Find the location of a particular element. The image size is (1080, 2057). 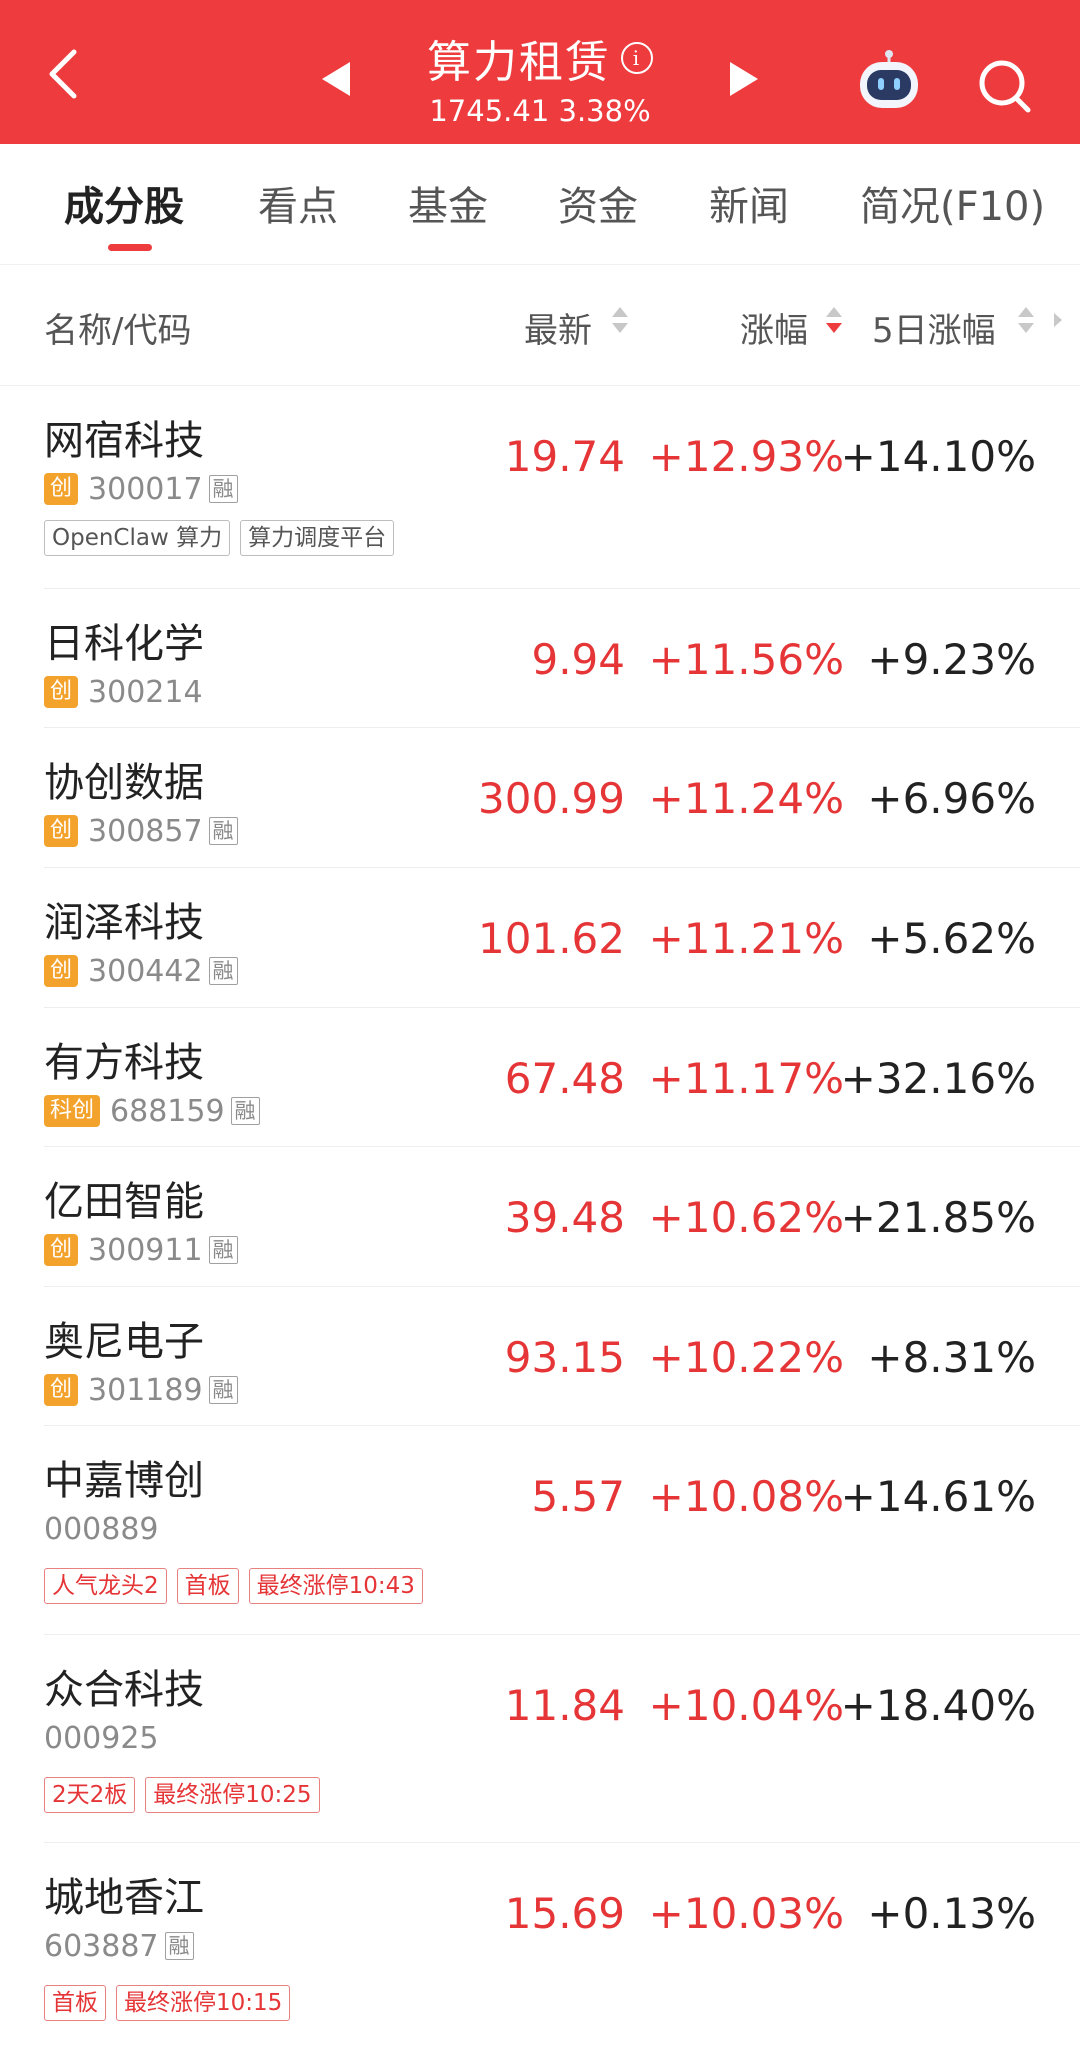

stock-name: 有方科技 is located at coordinates (124, 1063).